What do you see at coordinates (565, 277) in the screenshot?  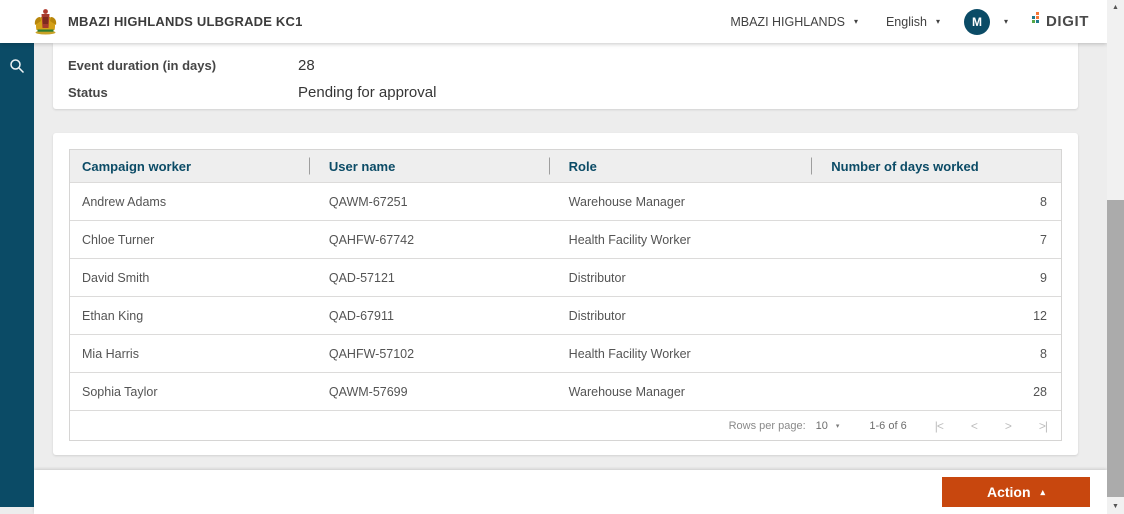 I see `table-row: David Smith QAD-57121 Distributor 9` at bounding box center [565, 277].